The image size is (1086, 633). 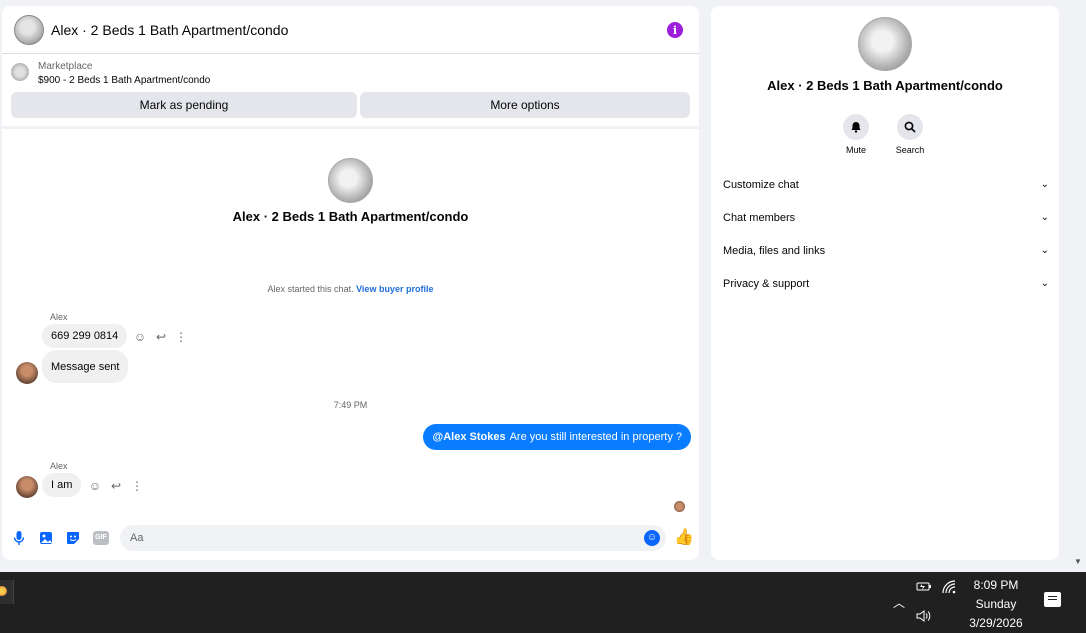 What do you see at coordinates (675, 30) in the screenshot?
I see `info-icon: i` at bounding box center [675, 30].